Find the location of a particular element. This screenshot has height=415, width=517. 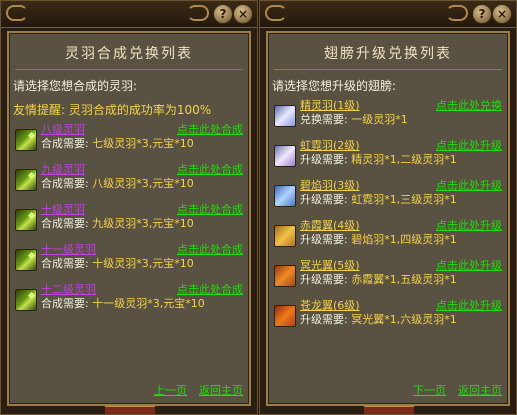

requirement: 升级需要: 碧焰羽*1,四级灵羽*1 is located at coordinates (378, 239).